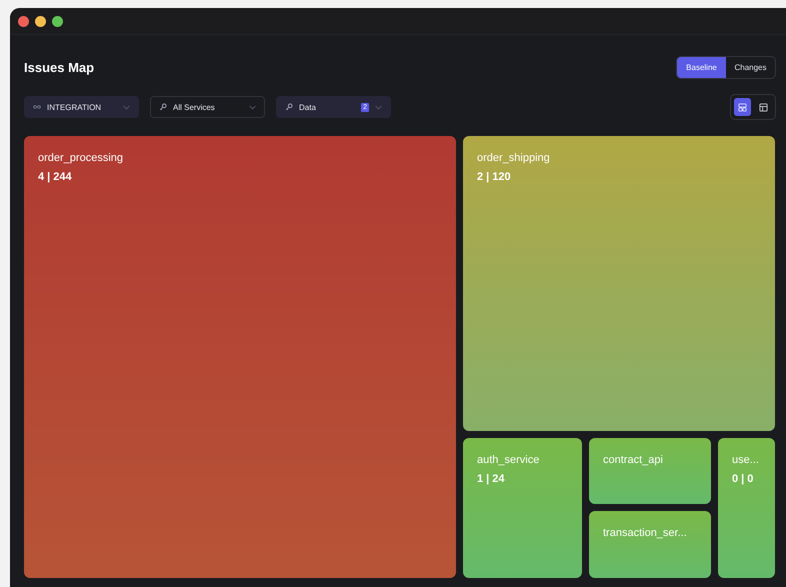 This screenshot has height=587, width=786. I want to click on treemap-view-button, so click(742, 107).